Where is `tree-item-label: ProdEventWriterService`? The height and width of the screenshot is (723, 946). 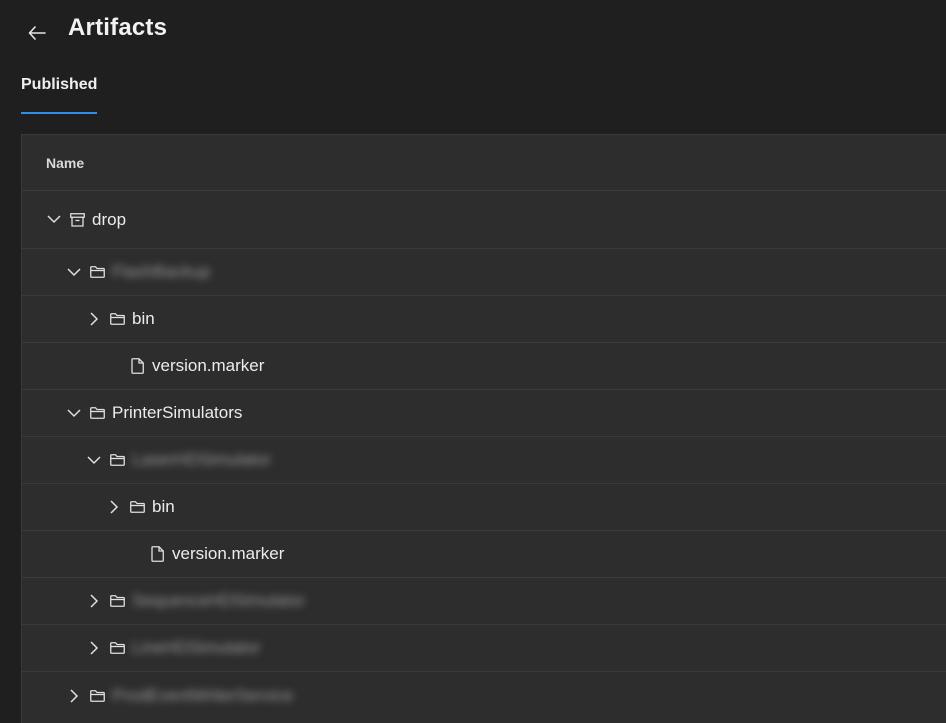 tree-item-label: ProdEventWriterService is located at coordinates (203, 695).